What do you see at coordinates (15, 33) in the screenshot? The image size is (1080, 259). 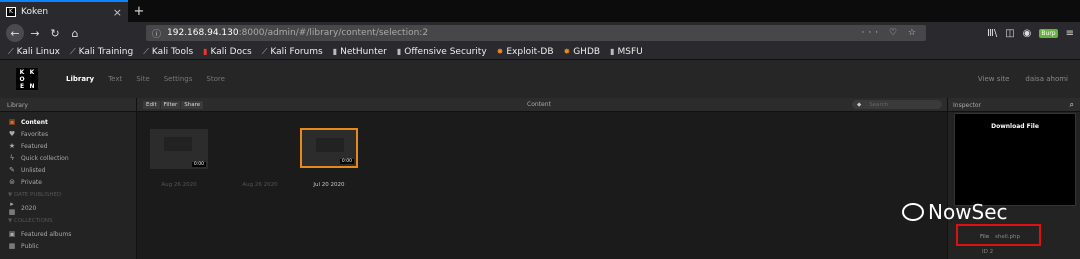 I see `back-icon: ←` at bounding box center [15, 33].